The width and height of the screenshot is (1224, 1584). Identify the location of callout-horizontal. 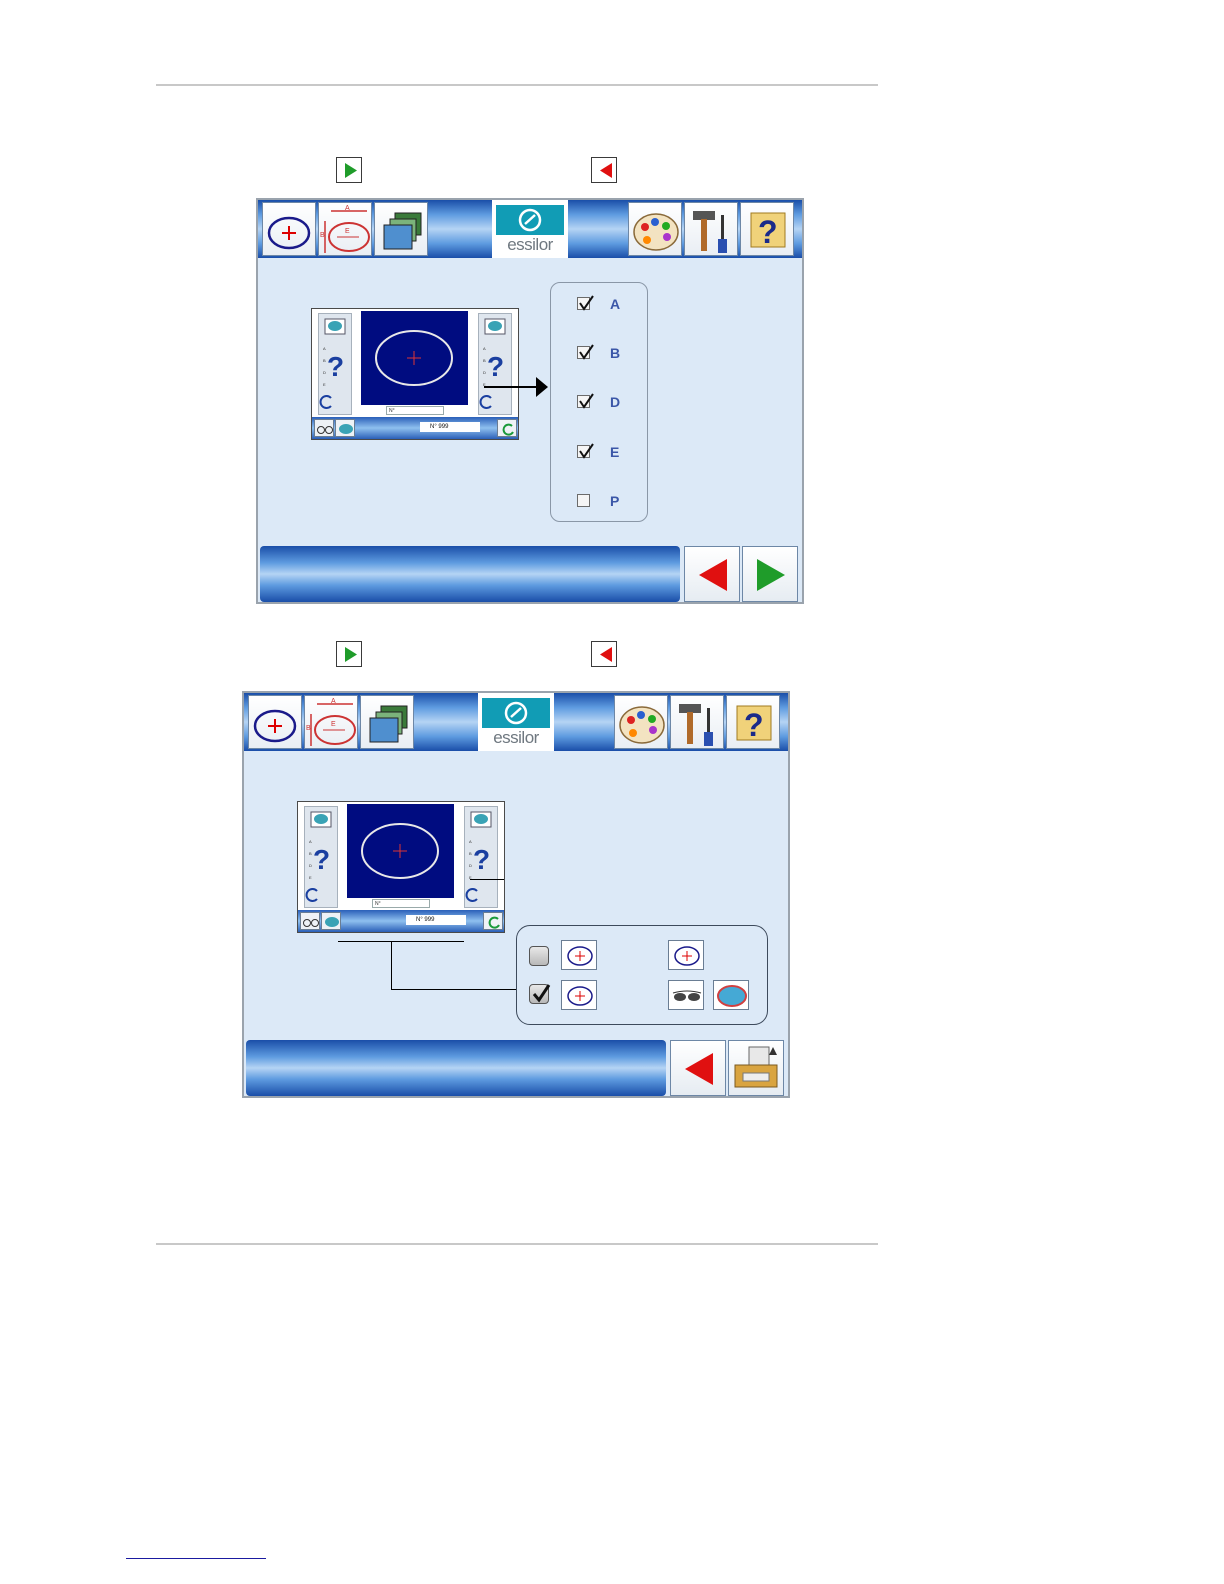
(454, 989).